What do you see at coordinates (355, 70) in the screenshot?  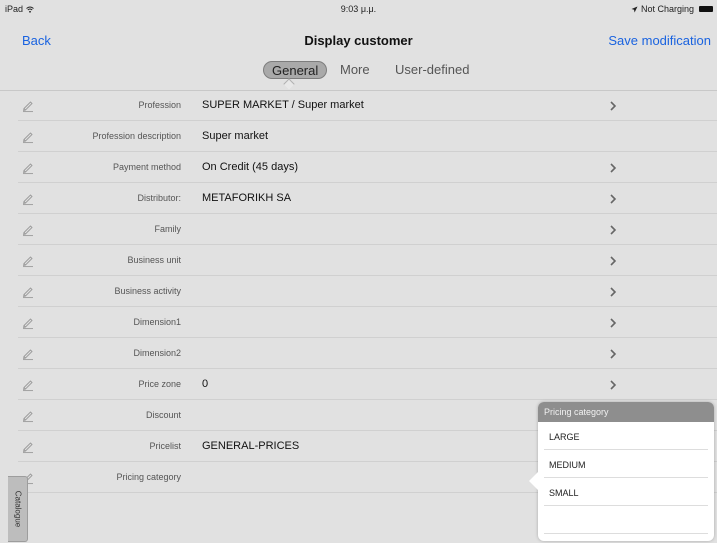 I see `tab-more: More` at bounding box center [355, 70].